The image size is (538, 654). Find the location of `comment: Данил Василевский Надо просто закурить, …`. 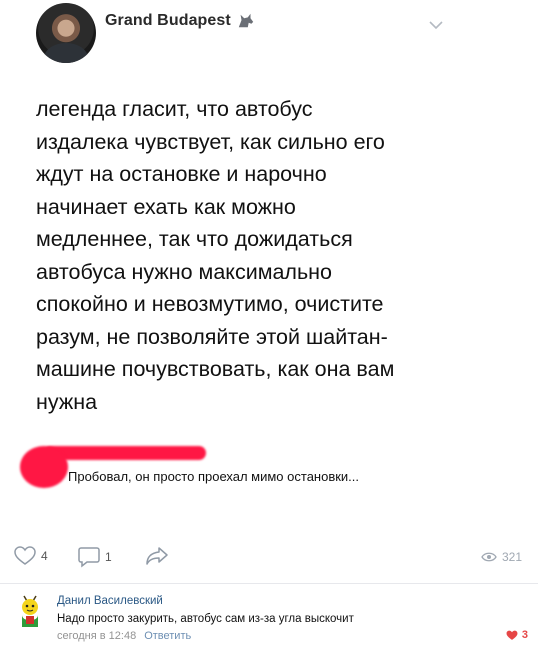

comment: Данил Василевский Надо просто закурить, … is located at coordinates (272, 622).